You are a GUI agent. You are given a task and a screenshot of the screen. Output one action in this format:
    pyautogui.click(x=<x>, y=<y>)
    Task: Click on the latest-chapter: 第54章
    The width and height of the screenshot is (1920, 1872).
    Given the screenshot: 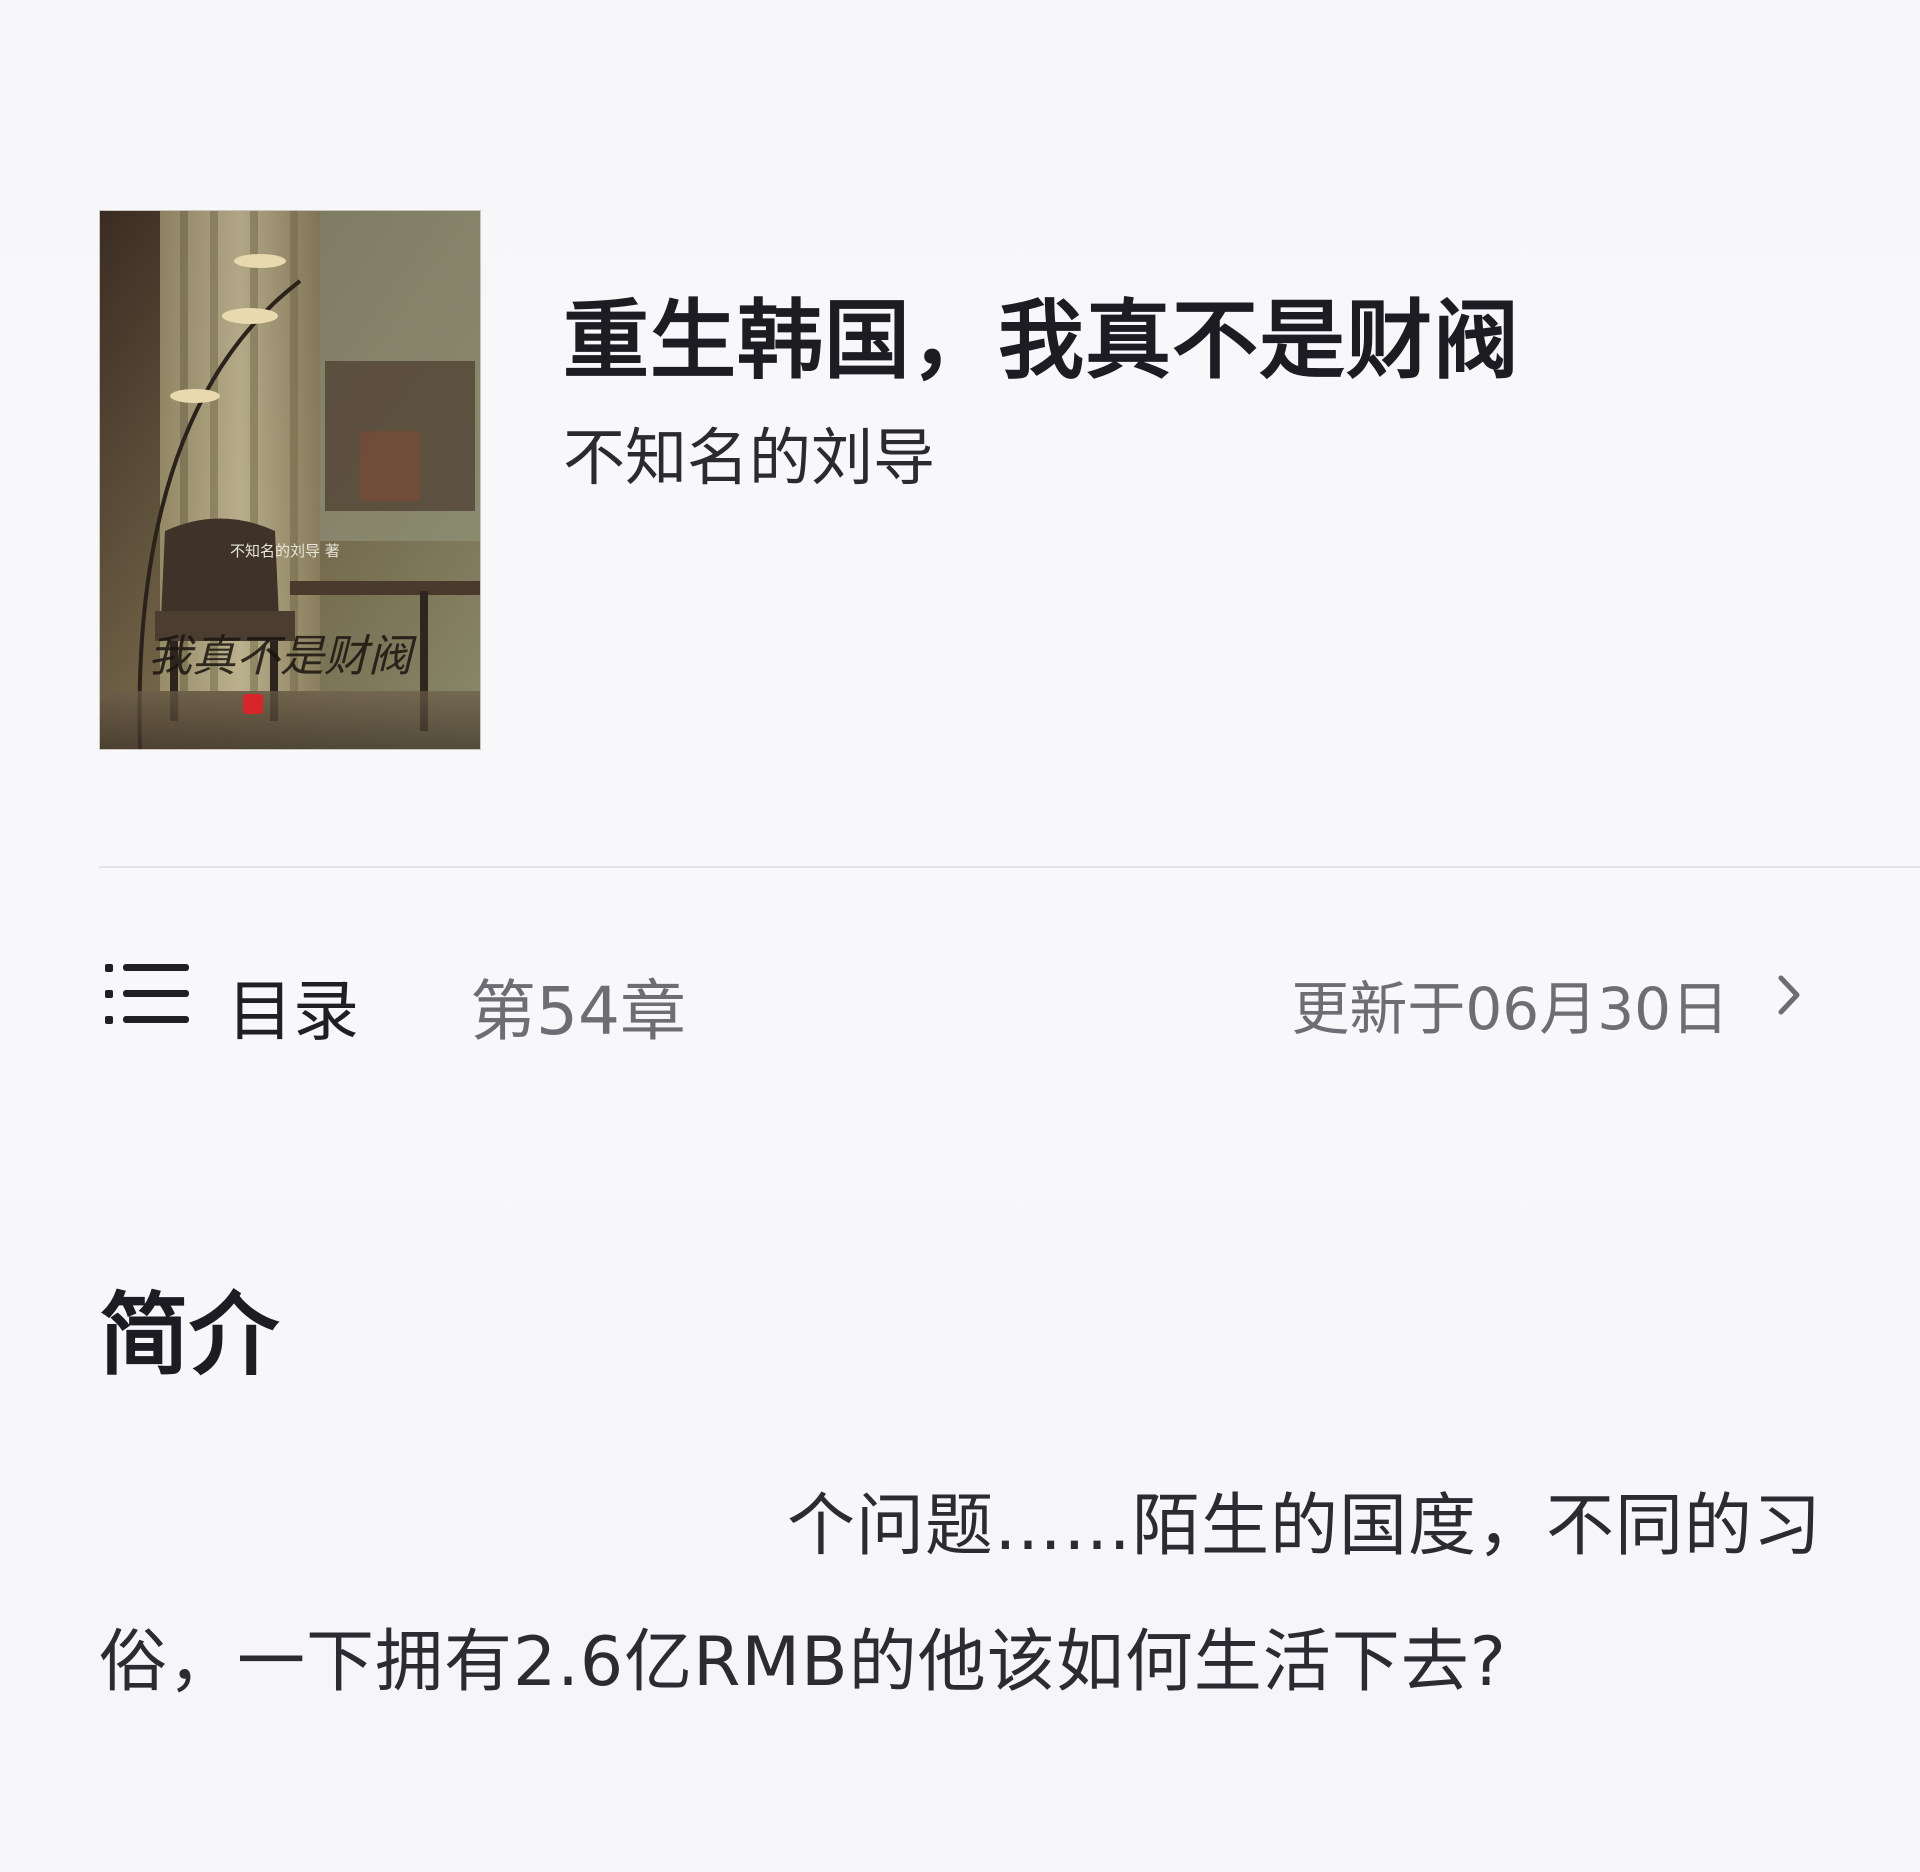 What is the action you would take?
    pyautogui.click(x=578, y=1011)
    